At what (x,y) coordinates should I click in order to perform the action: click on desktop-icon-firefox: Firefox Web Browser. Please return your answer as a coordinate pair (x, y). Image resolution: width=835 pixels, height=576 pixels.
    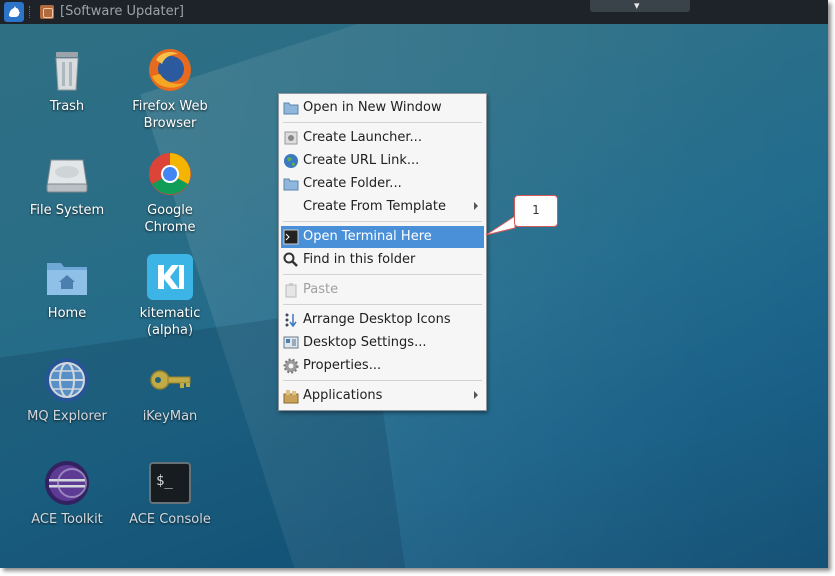
    Looking at the image, I should click on (170, 89).